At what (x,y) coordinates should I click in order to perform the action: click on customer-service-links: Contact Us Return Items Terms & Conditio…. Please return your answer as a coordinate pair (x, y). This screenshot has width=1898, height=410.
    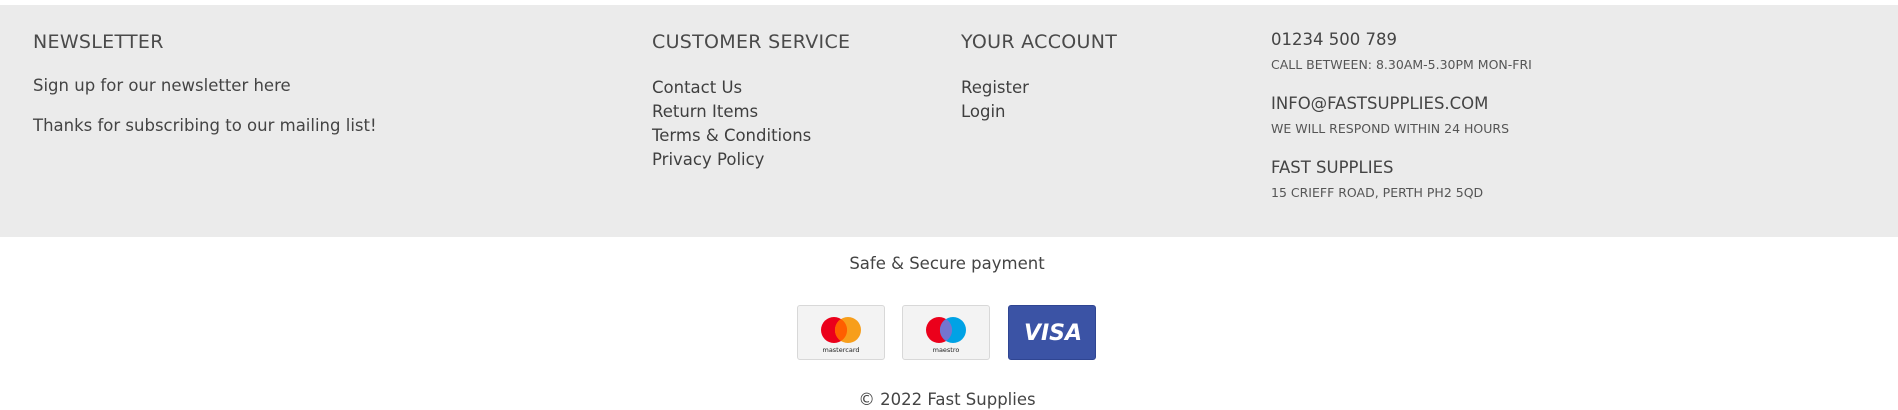
    Looking at the image, I should click on (731, 124).